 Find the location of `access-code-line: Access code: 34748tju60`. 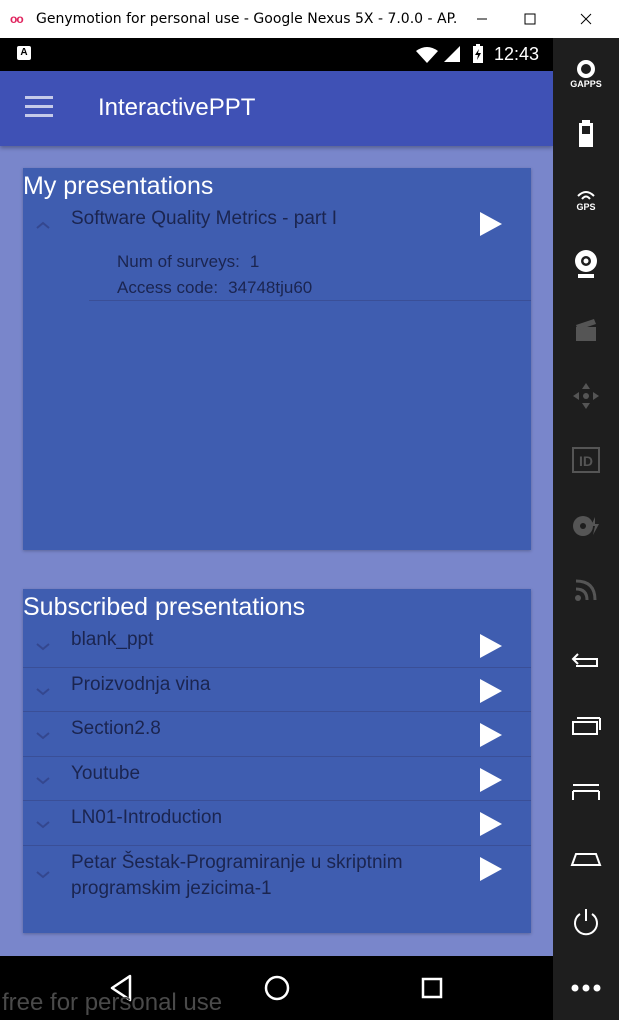

access-code-line: Access code: 34748tju60 is located at coordinates (214, 288).